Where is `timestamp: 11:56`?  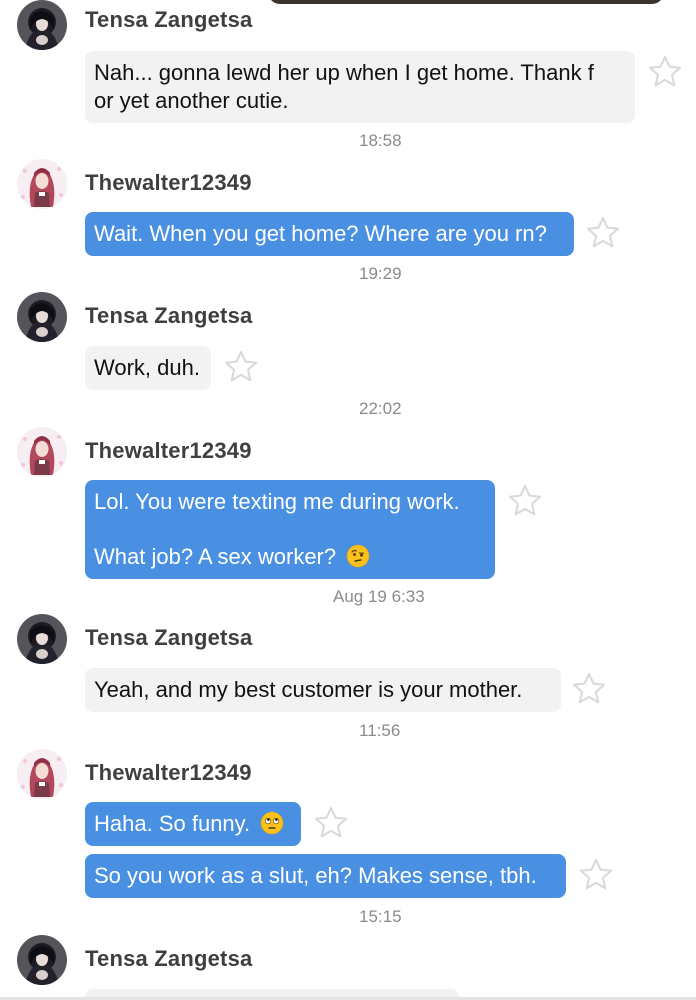 timestamp: 11:56 is located at coordinates (380, 730).